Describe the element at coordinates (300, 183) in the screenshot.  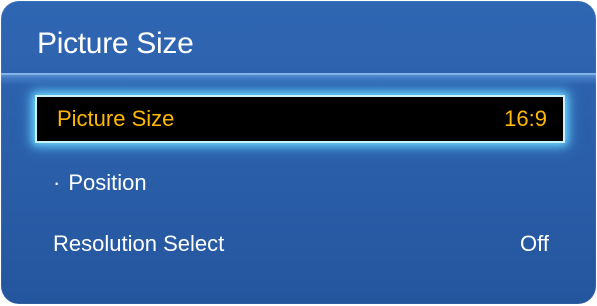
I see `menu-item-position: · Position` at that location.